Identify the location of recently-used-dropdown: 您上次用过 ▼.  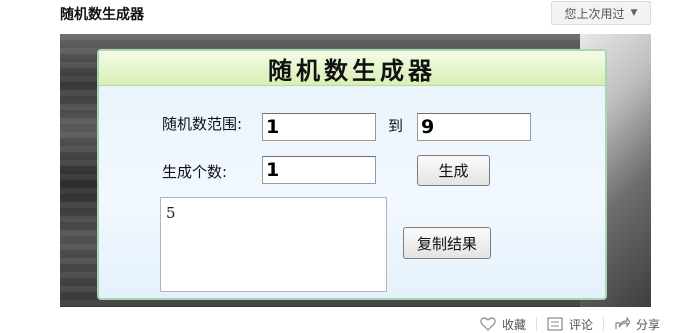
(601, 13).